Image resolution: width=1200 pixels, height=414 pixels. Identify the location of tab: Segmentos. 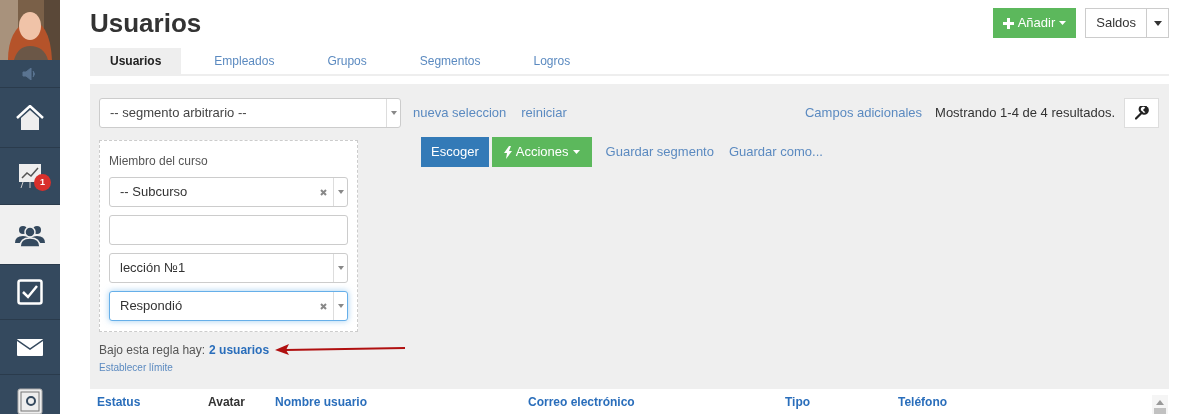
(450, 61).